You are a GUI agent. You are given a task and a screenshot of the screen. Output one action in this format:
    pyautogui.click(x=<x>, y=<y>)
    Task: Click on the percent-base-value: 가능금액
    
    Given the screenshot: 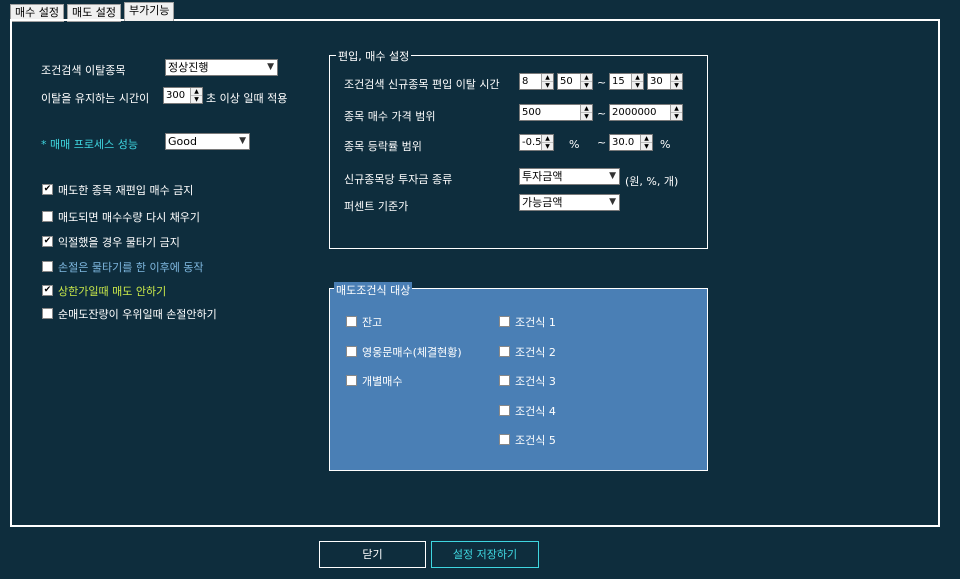 What is the action you would take?
    pyautogui.click(x=542, y=202)
    